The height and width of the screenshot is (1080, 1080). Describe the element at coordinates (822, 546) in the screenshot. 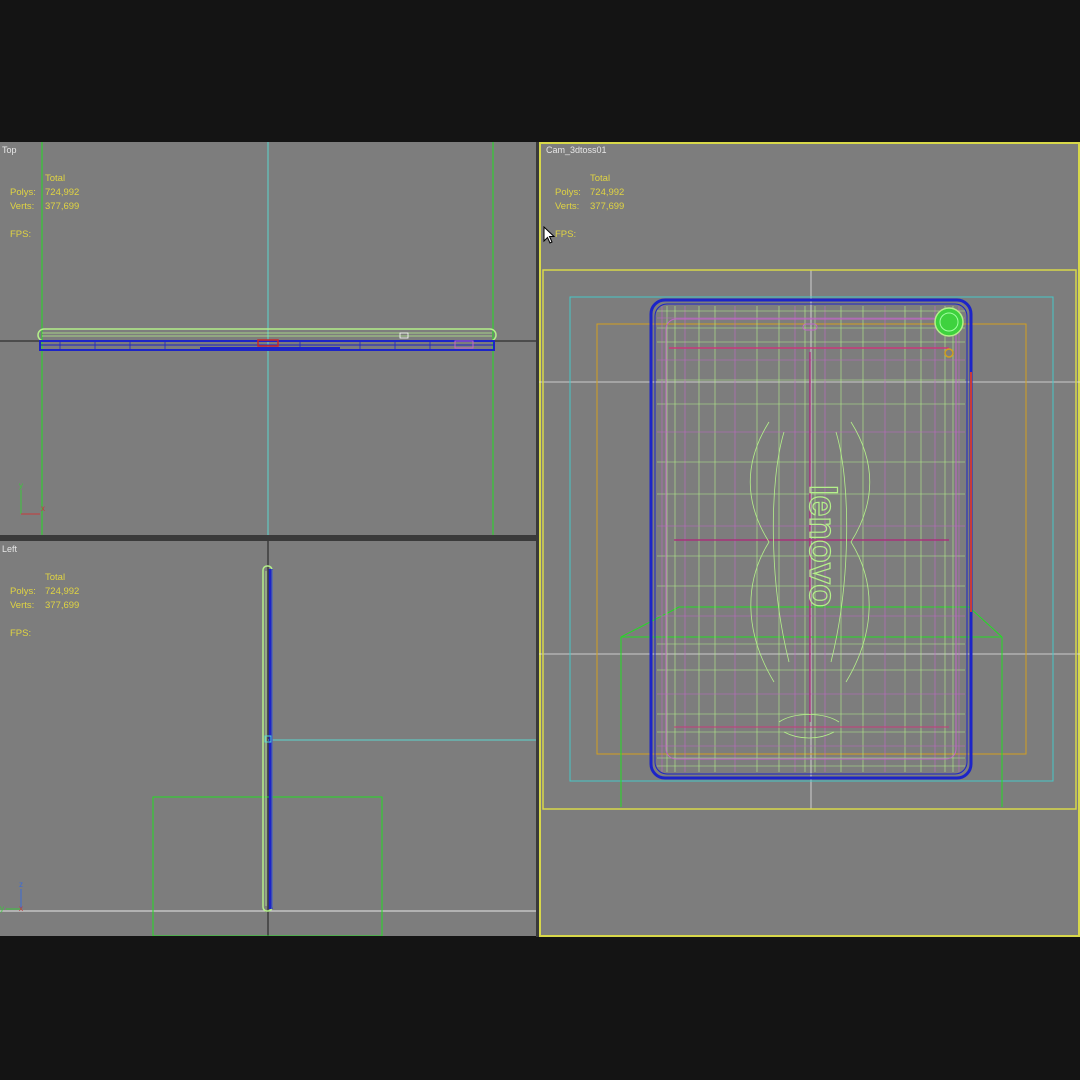

I see `brand-logo-text: lenovo` at that location.